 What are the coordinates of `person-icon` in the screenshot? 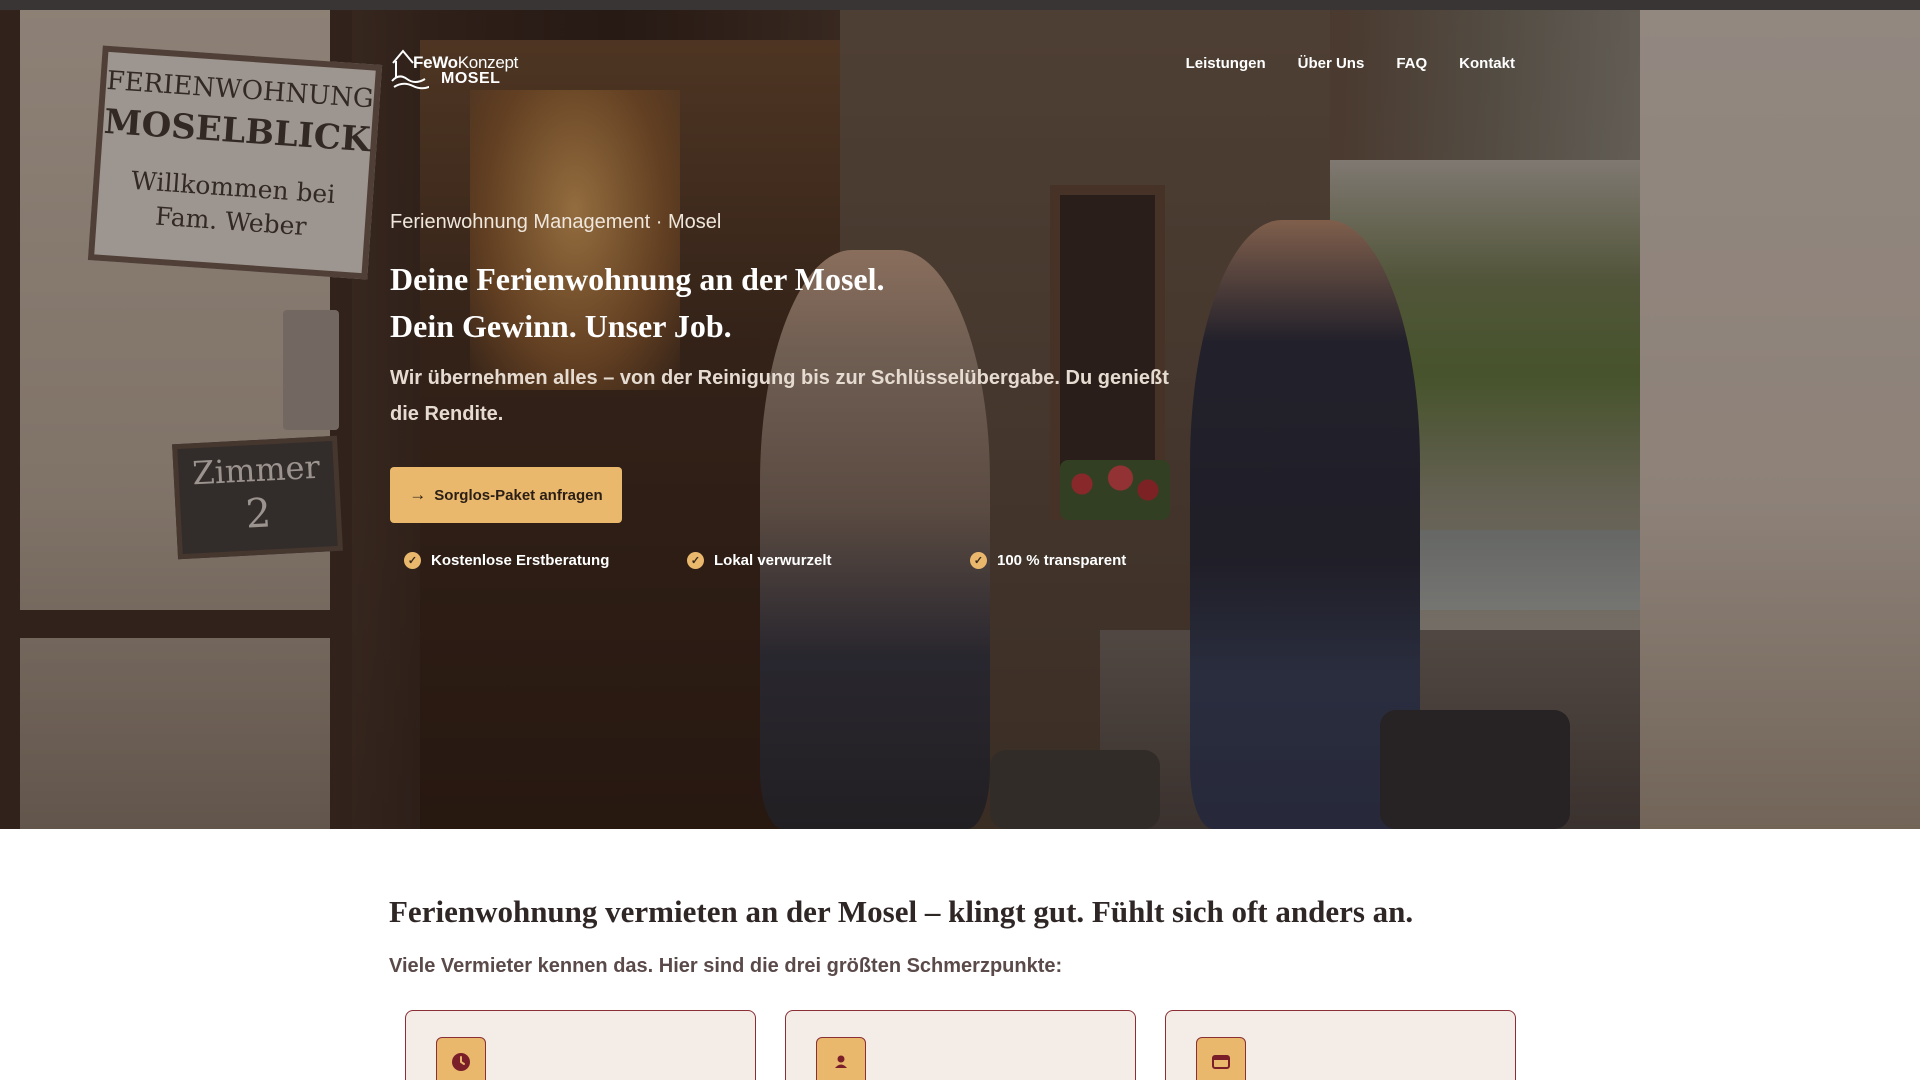 It's located at (841, 1061).